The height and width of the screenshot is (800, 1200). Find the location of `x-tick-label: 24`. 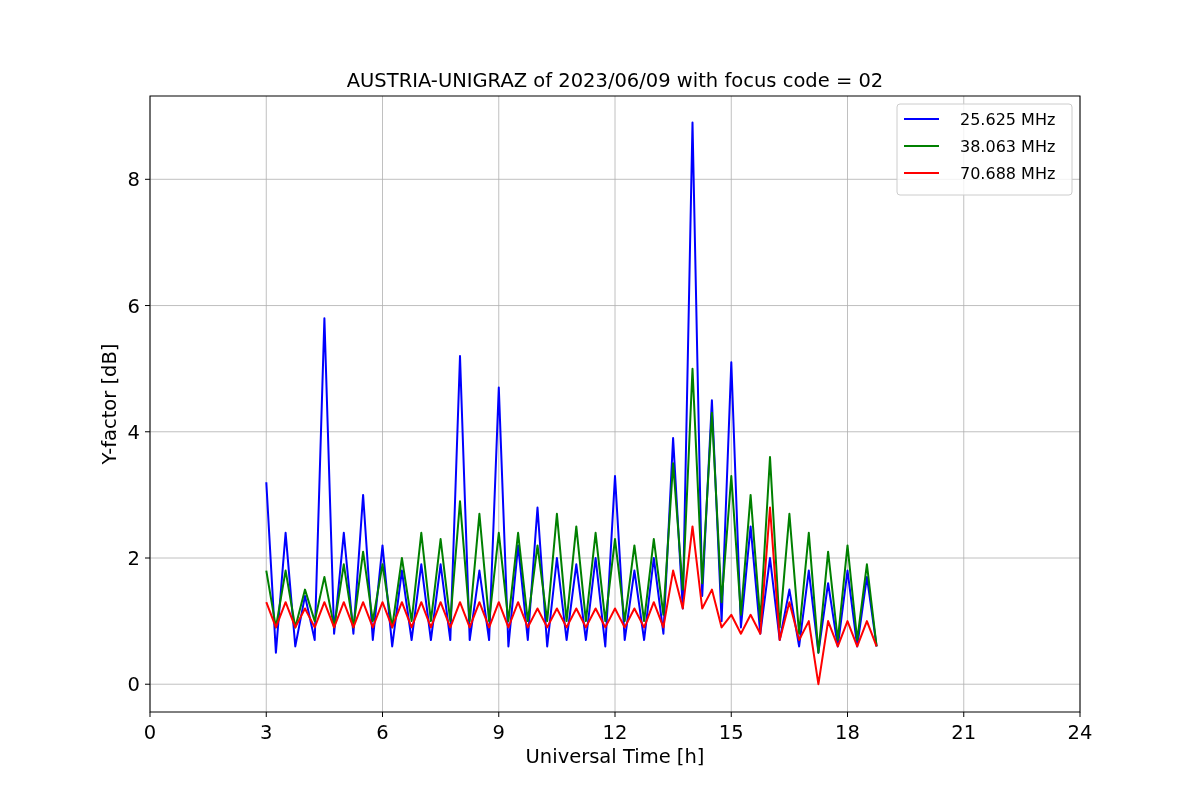

x-tick-label: 24 is located at coordinates (1080, 732).